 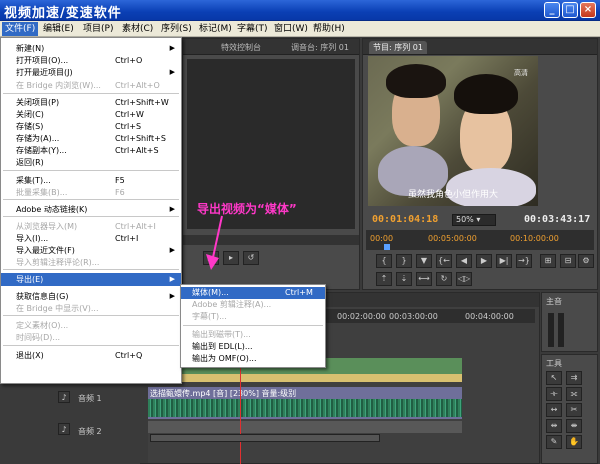 What do you see at coordinates (413, 316) in the screenshot?
I see `timeline-ruler-1: 00:03:00:00` at bounding box center [413, 316].